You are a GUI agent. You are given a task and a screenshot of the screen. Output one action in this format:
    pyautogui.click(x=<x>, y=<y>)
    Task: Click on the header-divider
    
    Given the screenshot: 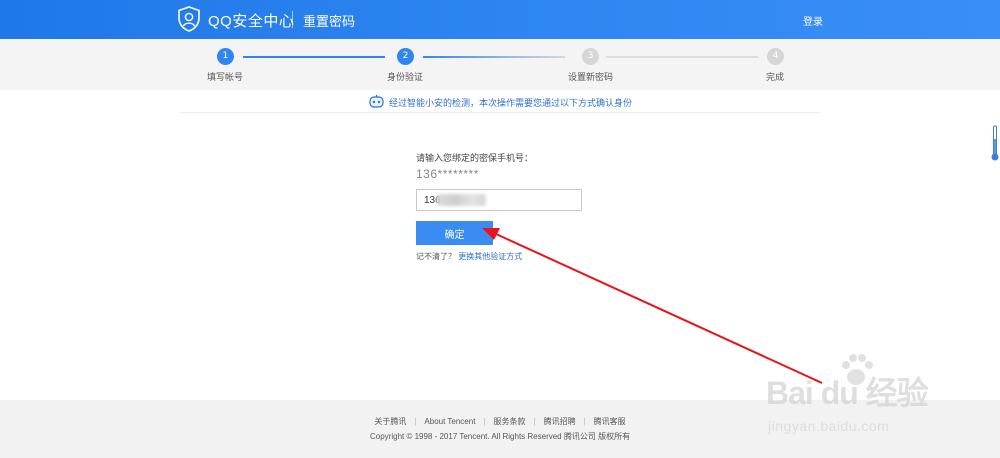 What is the action you would take?
    pyautogui.click(x=292, y=19)
    